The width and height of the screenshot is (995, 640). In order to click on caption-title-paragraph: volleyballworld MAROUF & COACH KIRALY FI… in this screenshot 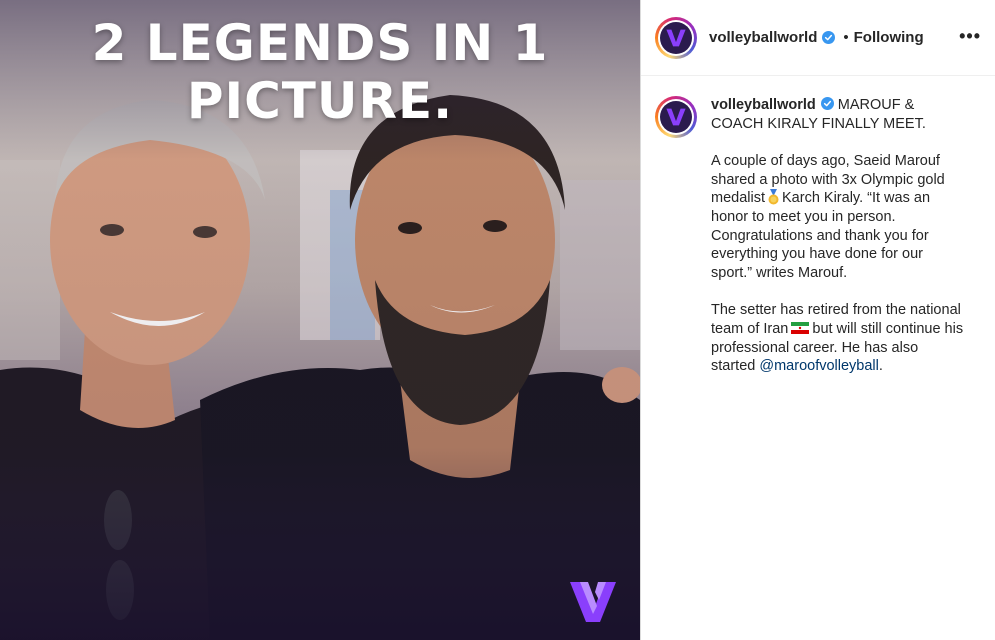, I will do `click(838, 114)`.